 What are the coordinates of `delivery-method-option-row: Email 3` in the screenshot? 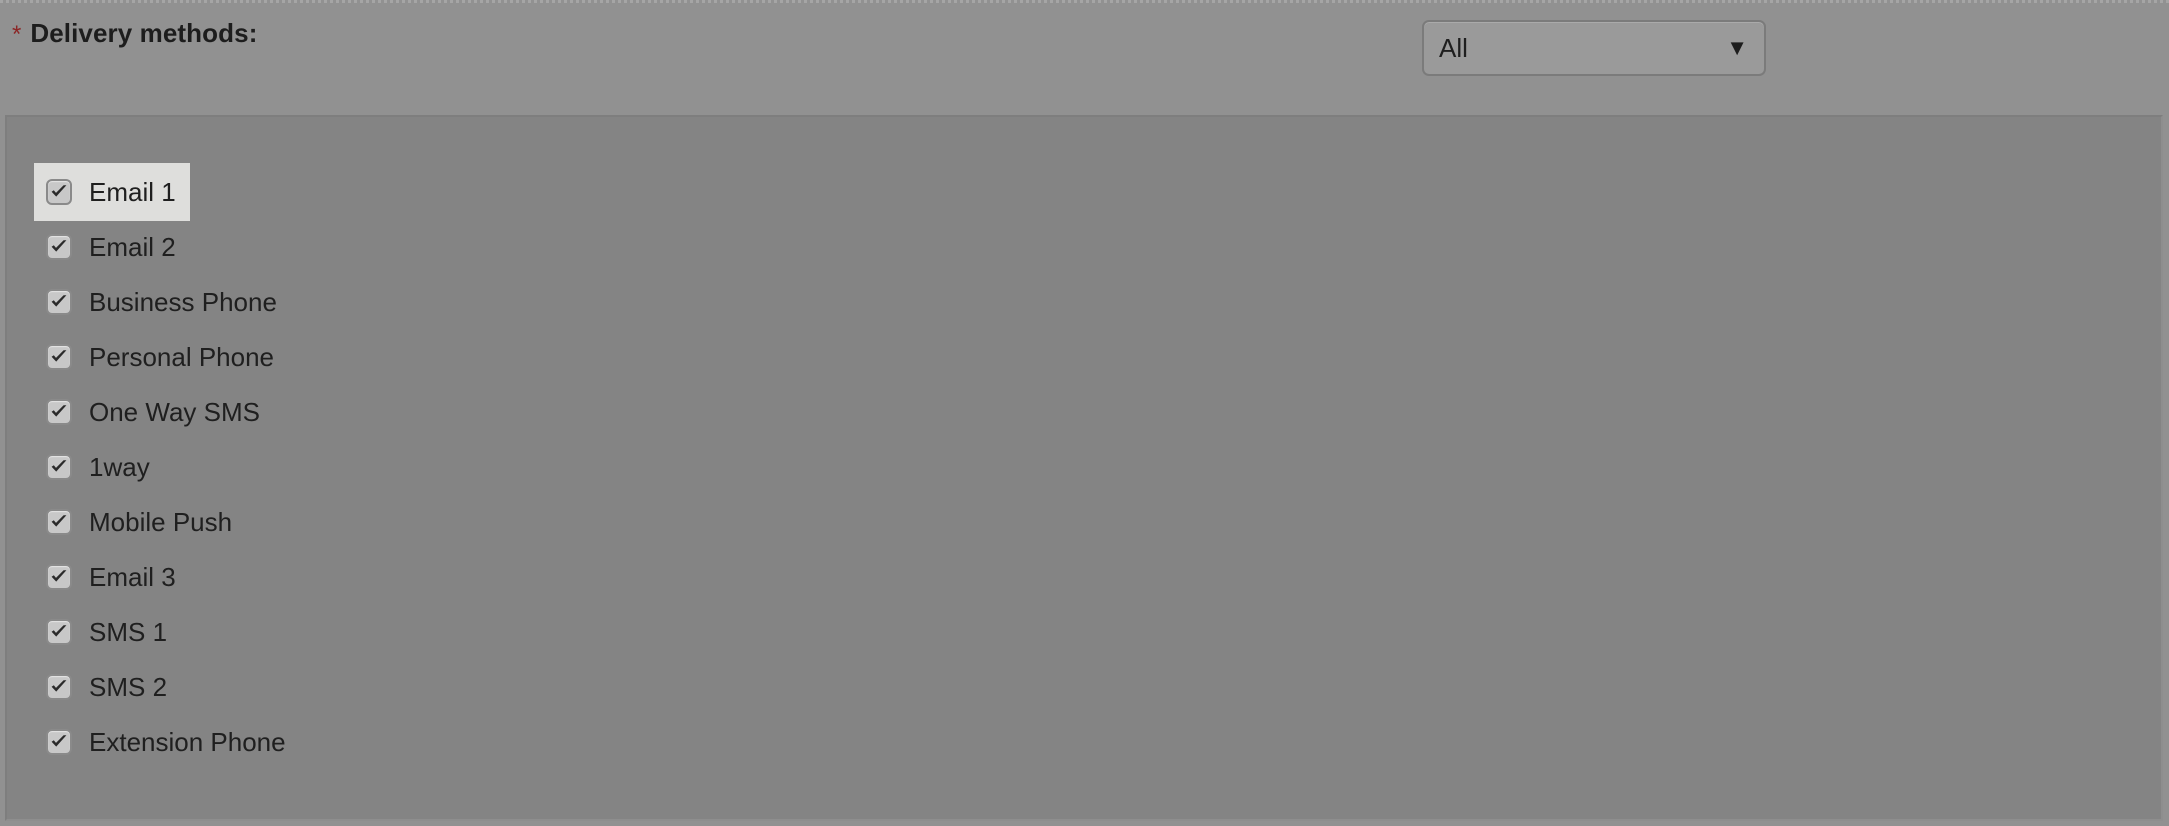 It's located at (112, 577).